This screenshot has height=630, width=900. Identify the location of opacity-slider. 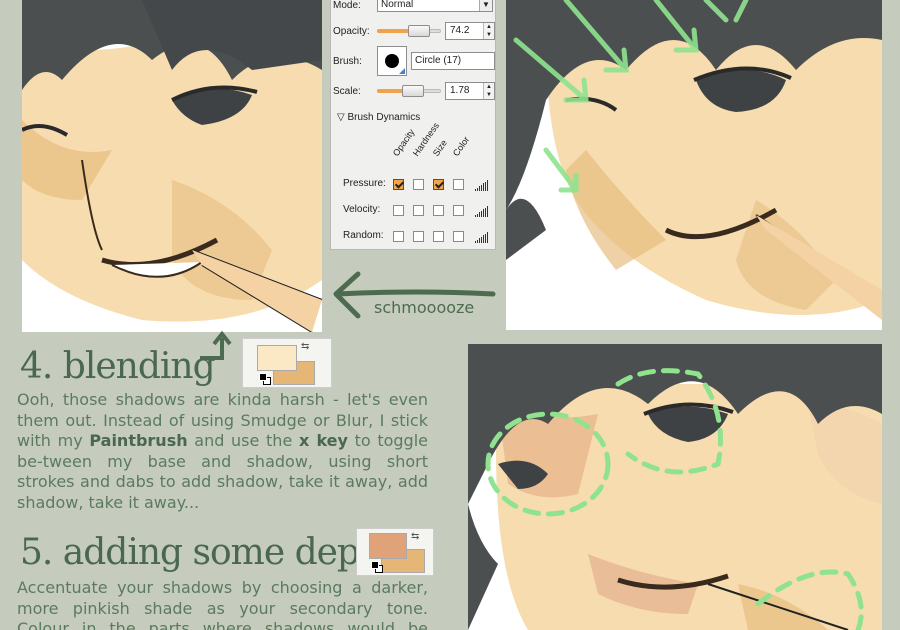
(409, 31).